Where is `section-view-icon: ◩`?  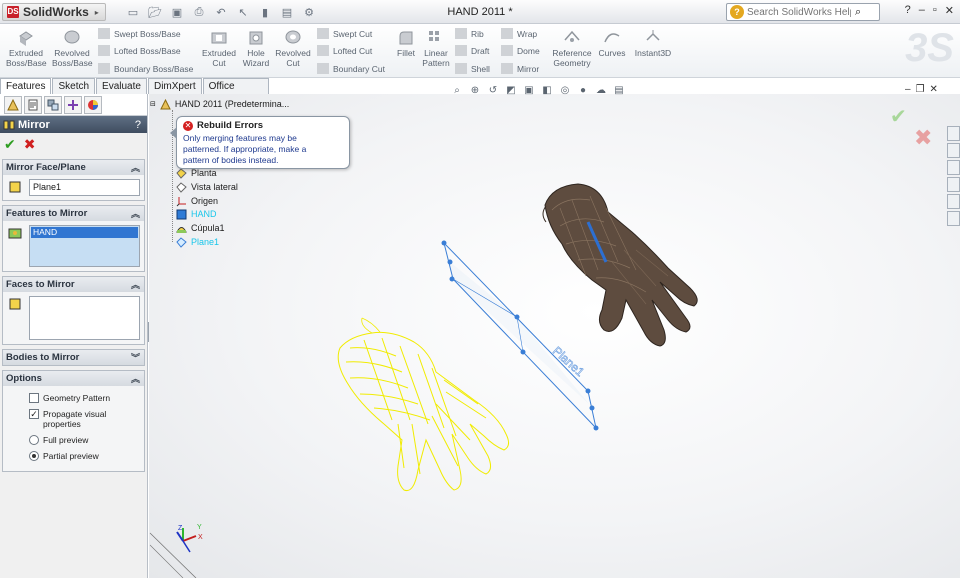
section-view-icon: ◩ is located at coordinates (511, 90).